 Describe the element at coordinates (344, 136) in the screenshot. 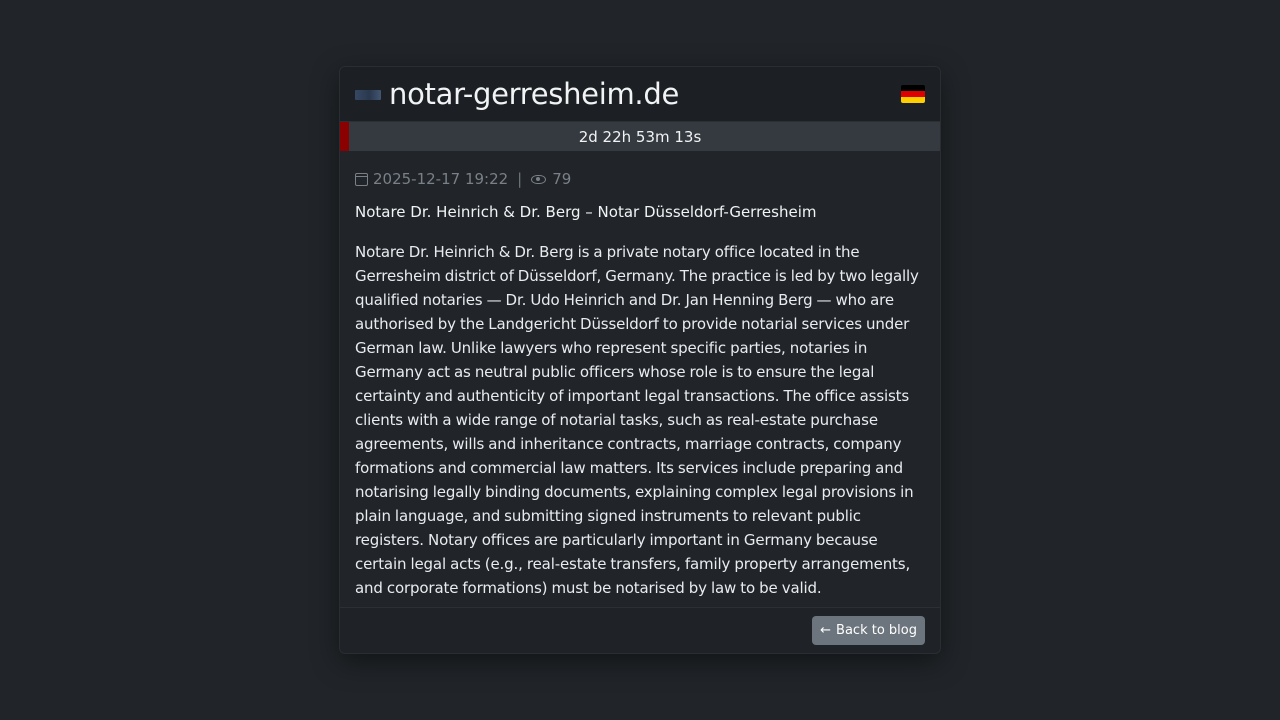

I see `countdown-accent` at that location.